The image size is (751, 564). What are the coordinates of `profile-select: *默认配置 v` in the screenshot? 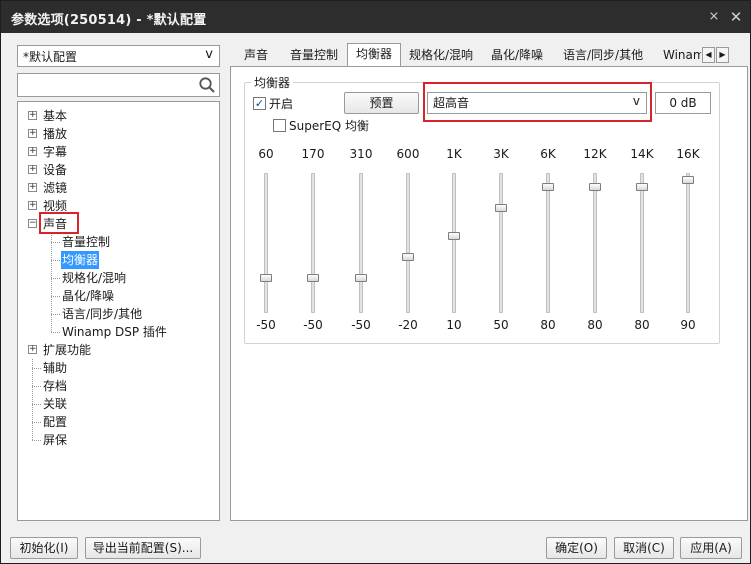 It's located at (118, 56).